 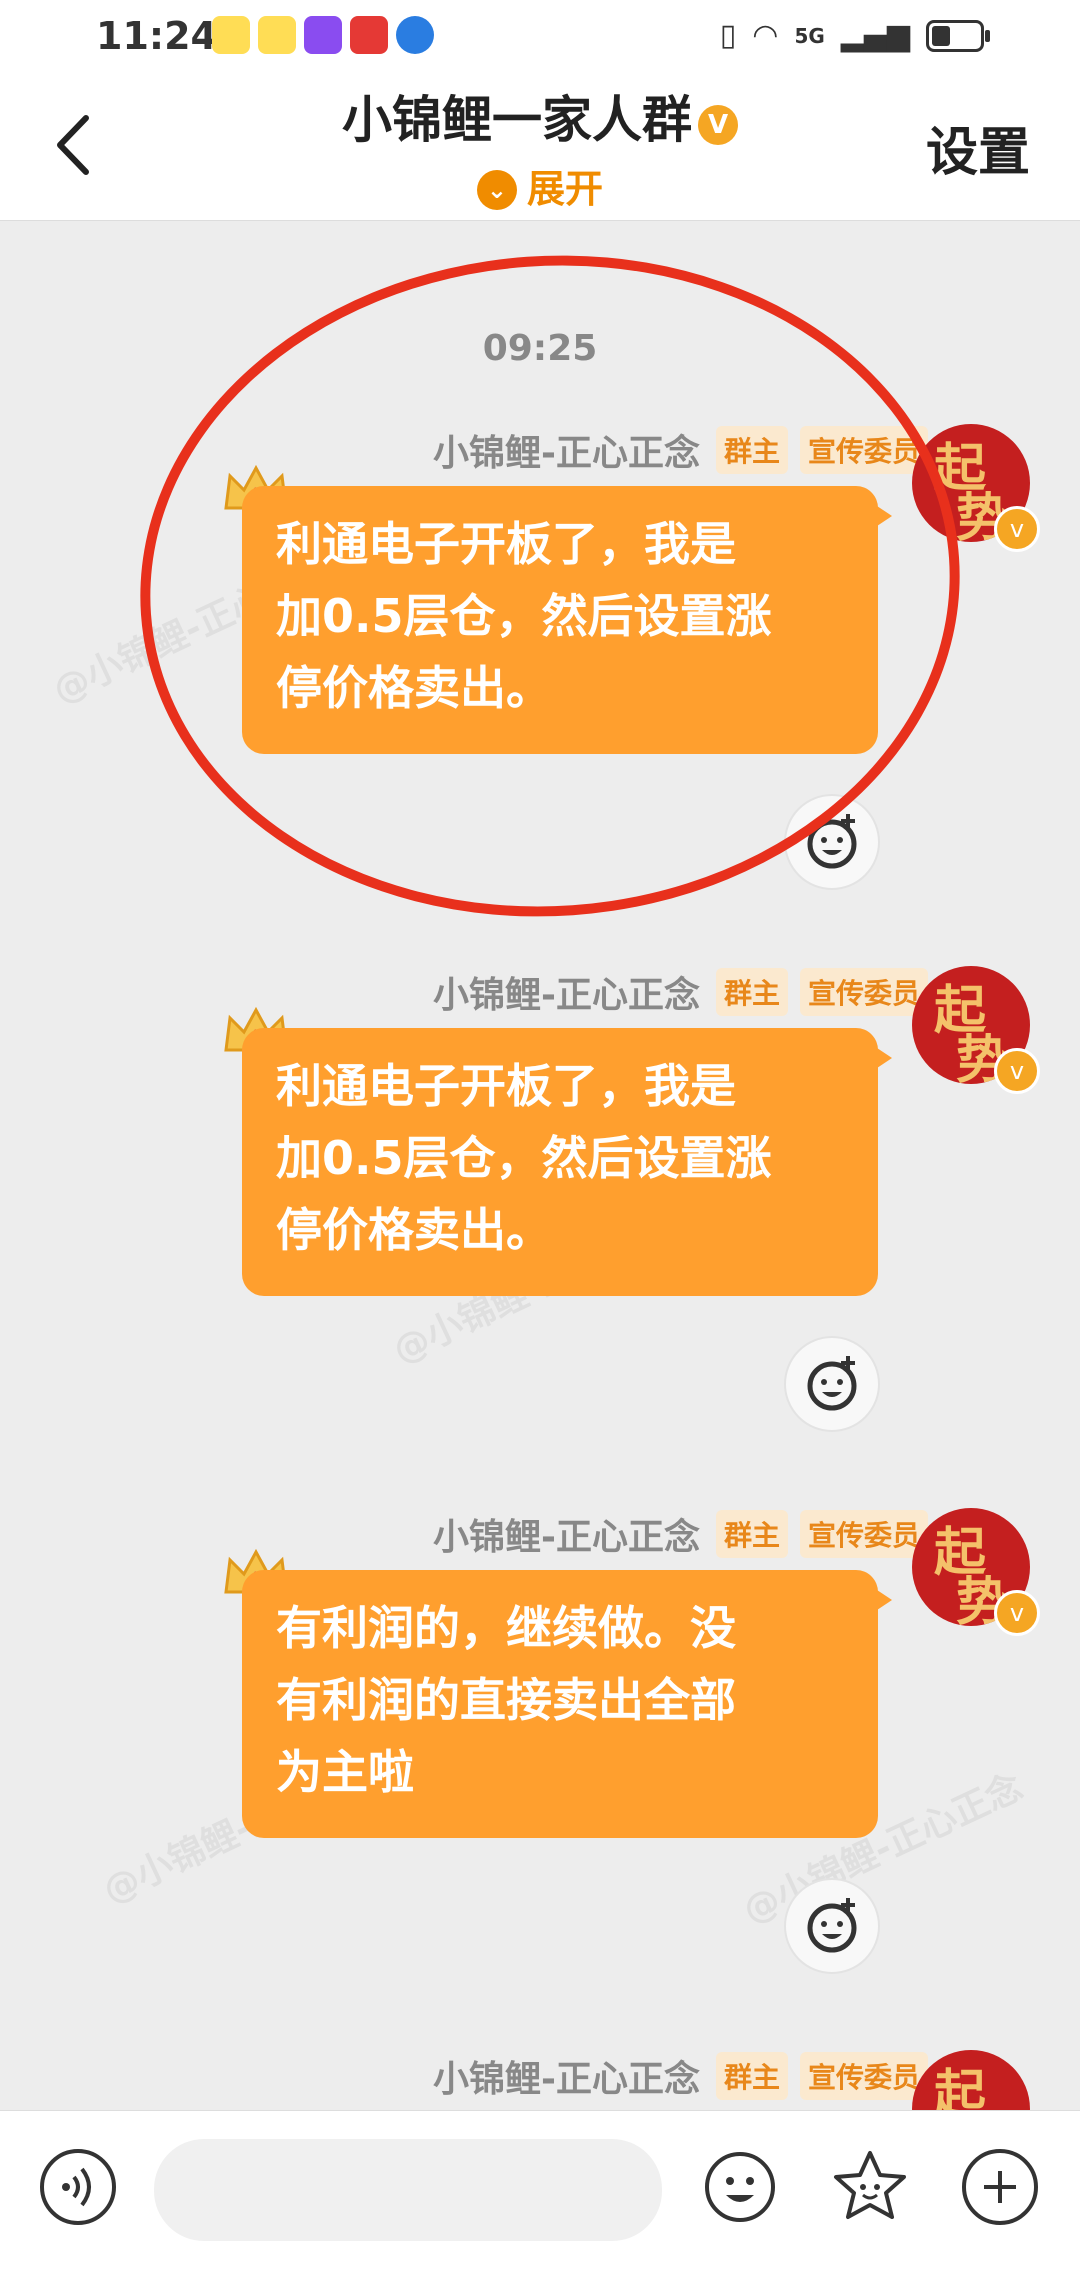 I want to click on verified-badge-icon: V, so click(x=718, y=125).